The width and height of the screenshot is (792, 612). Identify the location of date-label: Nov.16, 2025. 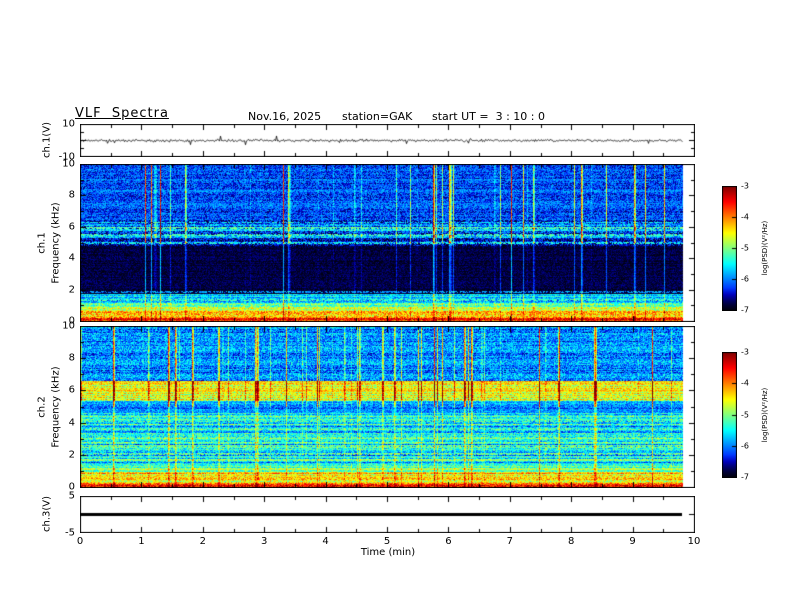
(285, 116).